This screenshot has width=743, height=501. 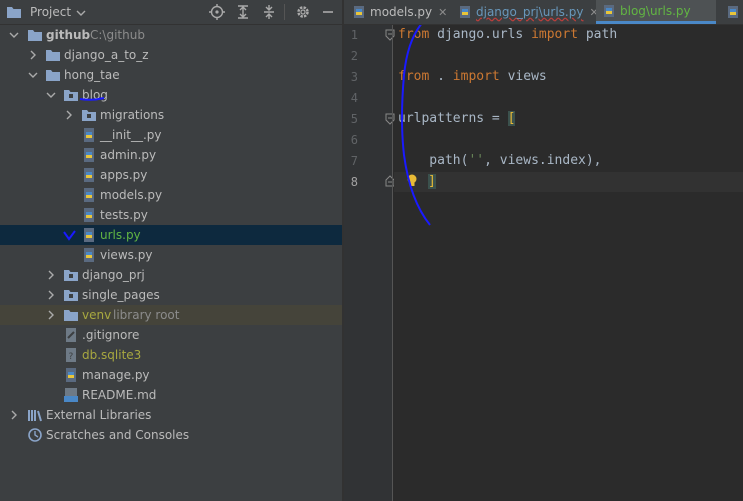 I want to click on unknown-file-icon: ?, so click(x=71, y=355).